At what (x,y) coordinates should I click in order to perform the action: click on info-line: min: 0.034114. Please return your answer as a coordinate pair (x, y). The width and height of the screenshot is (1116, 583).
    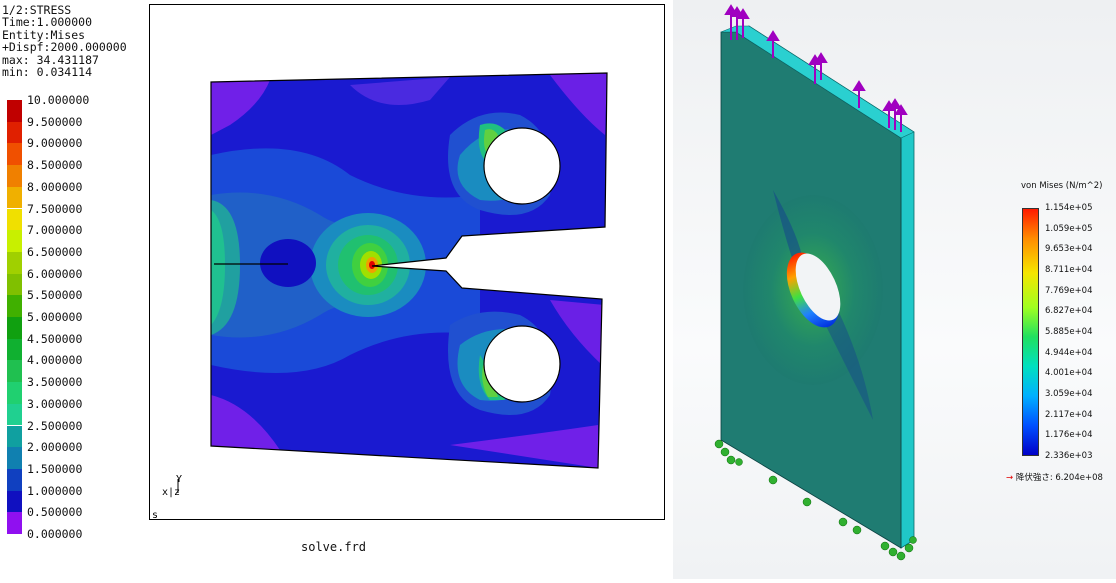
    Looking at the image, I should click on (47, 72).